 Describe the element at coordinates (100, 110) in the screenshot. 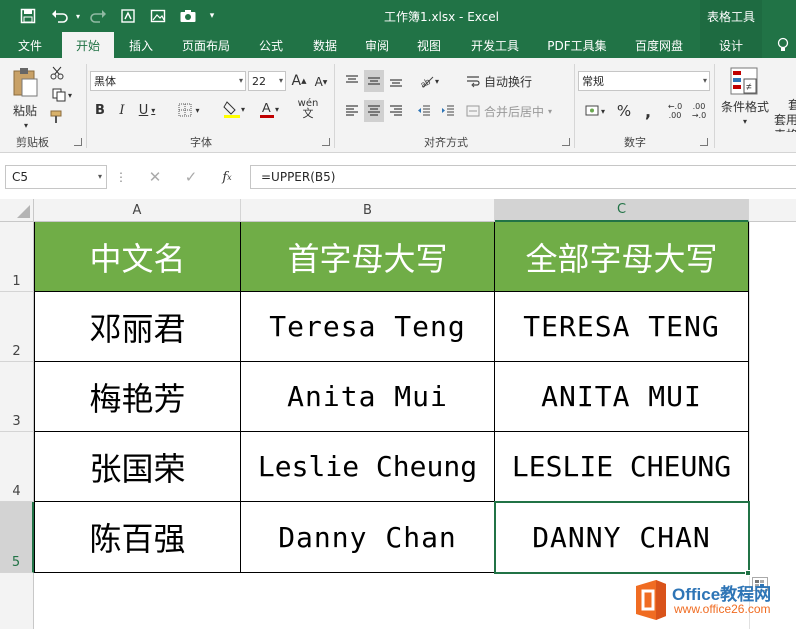

I see `bold-icon: B` at that location.